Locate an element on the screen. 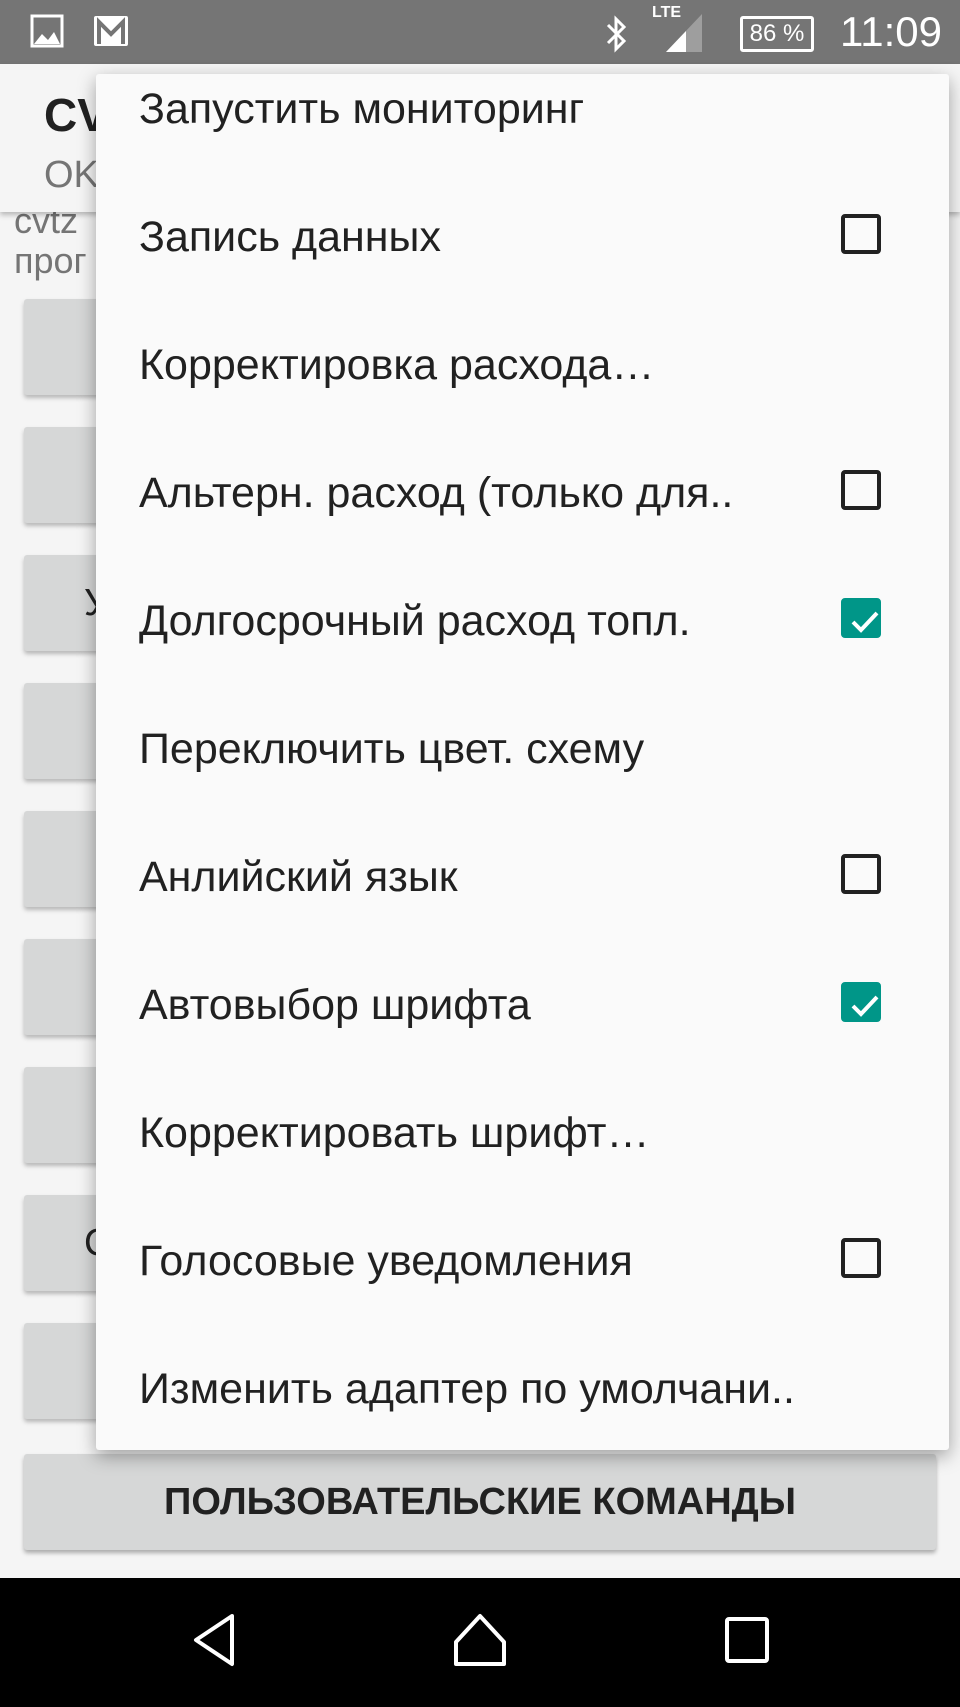 The height and width of the screenshot is (1707, 960). menu-item-label: Запись данных is located at coordinates (290, 237).